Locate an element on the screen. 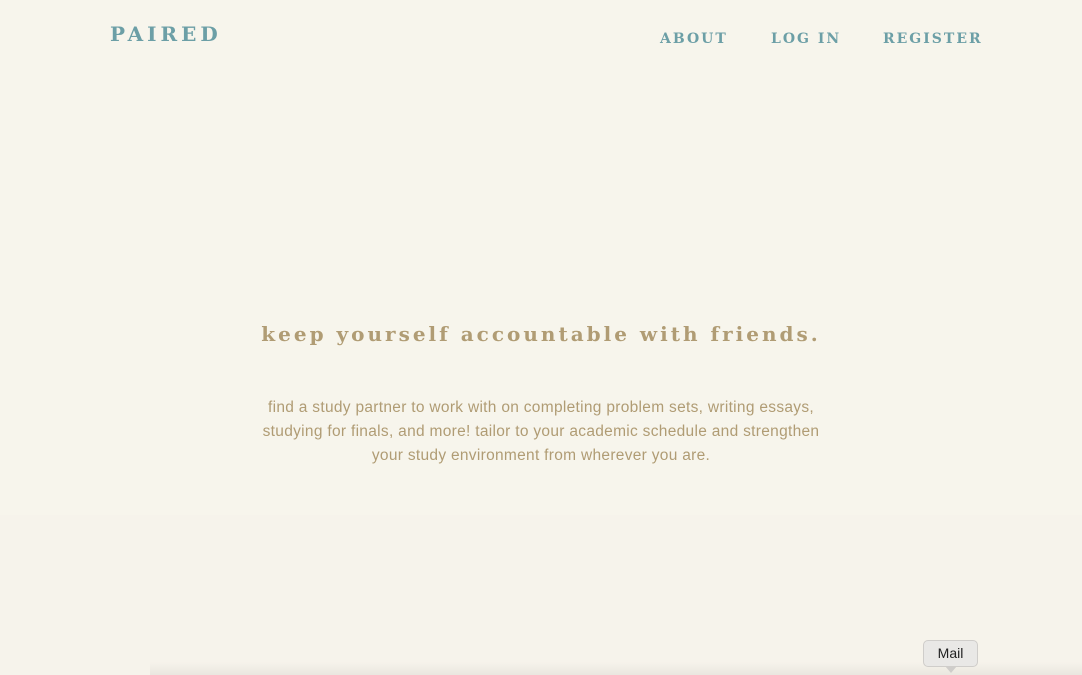 The image size is (1082, 675). dock-tooltip-arrow is located at coordinates (951, 669).